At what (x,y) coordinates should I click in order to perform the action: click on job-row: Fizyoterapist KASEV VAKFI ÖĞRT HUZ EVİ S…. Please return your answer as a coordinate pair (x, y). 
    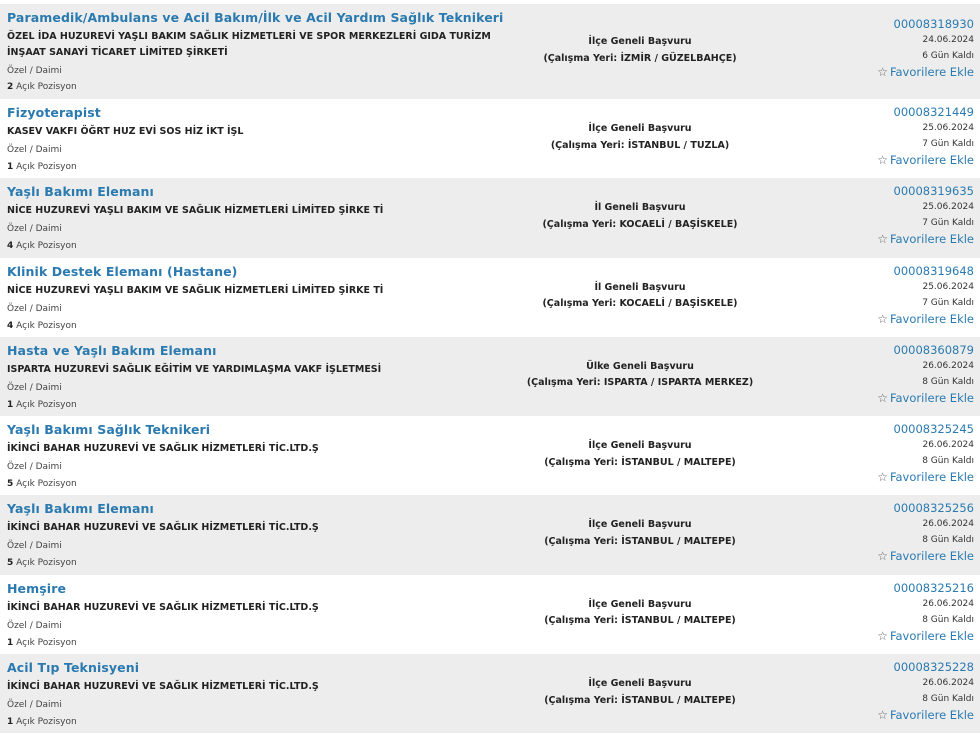
    Looking at the image, I should click on (490, 139).